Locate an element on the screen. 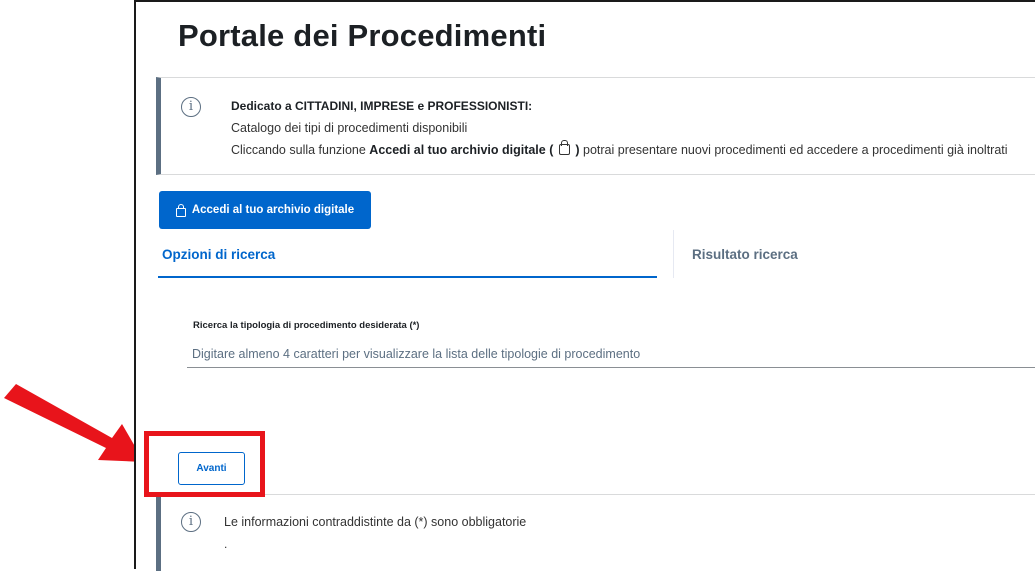 The width and height of the screenshot is (1035, 571). access-digital-archive-button: Accedi al tuo archivio digitale is located at coordinates (265, 210).